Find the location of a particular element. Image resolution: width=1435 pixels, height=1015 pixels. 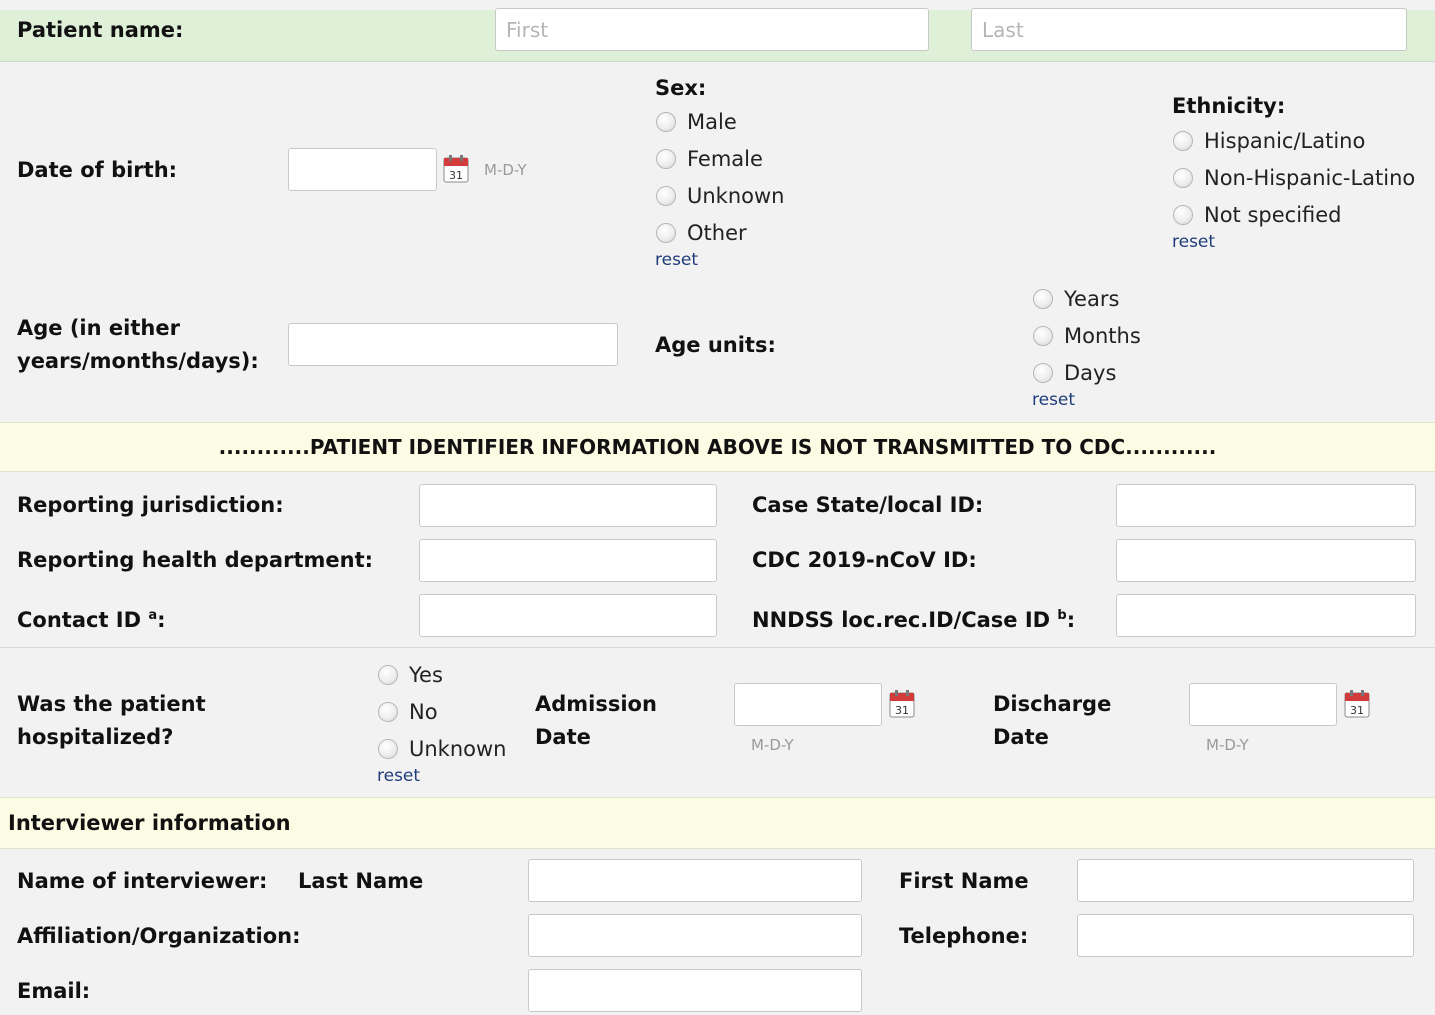

discharge-date-label-line2: Date is located at coordinates (1021, 737).